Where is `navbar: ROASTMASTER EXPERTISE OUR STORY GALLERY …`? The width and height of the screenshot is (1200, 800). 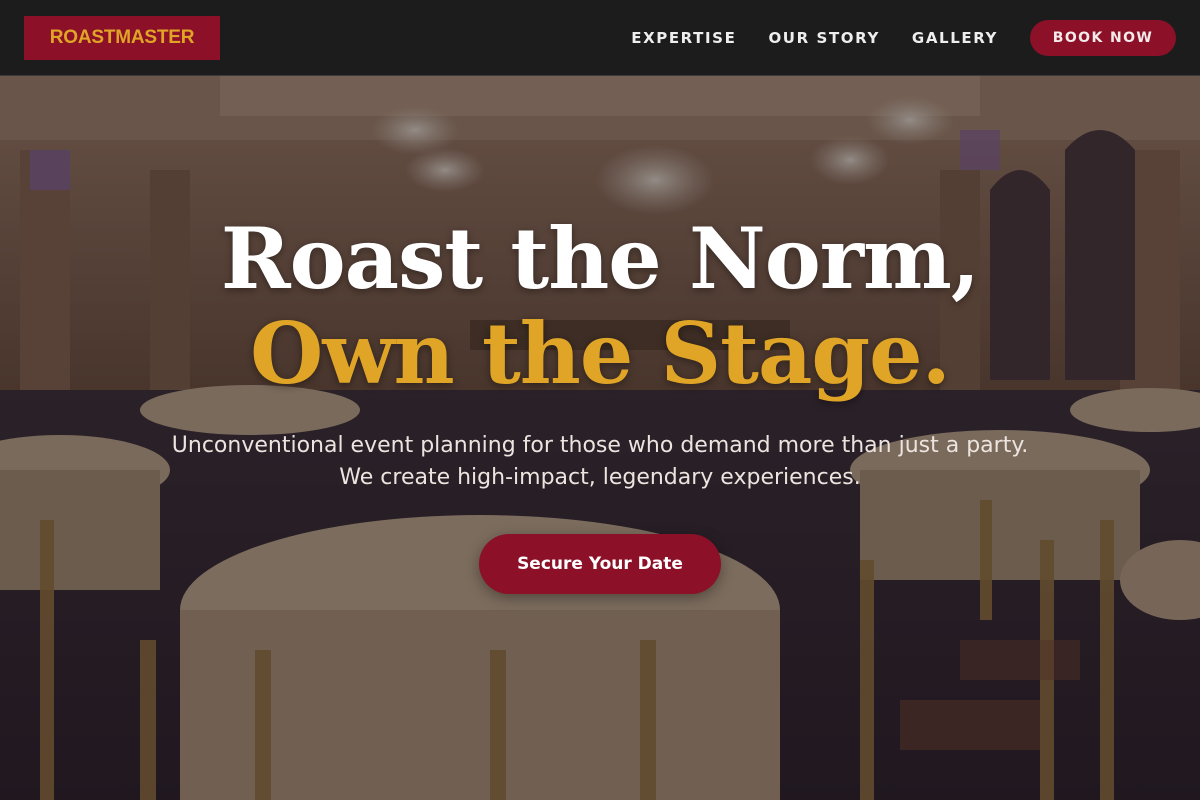
navbar: ROASTMASTER EXPERTISE OUR STORY GALLERY … is located at coordinates (600, 38).